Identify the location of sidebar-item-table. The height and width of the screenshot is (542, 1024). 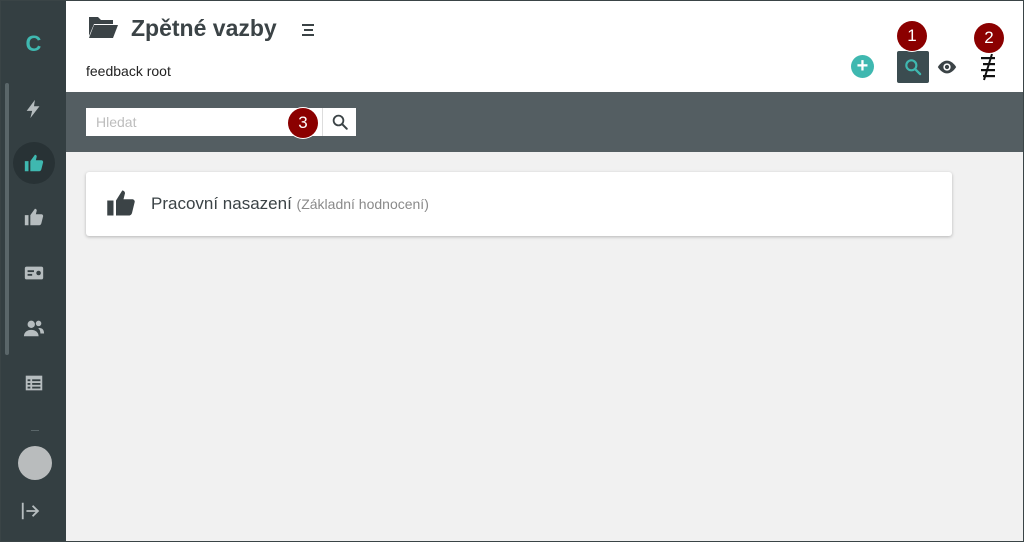
(34, 383).